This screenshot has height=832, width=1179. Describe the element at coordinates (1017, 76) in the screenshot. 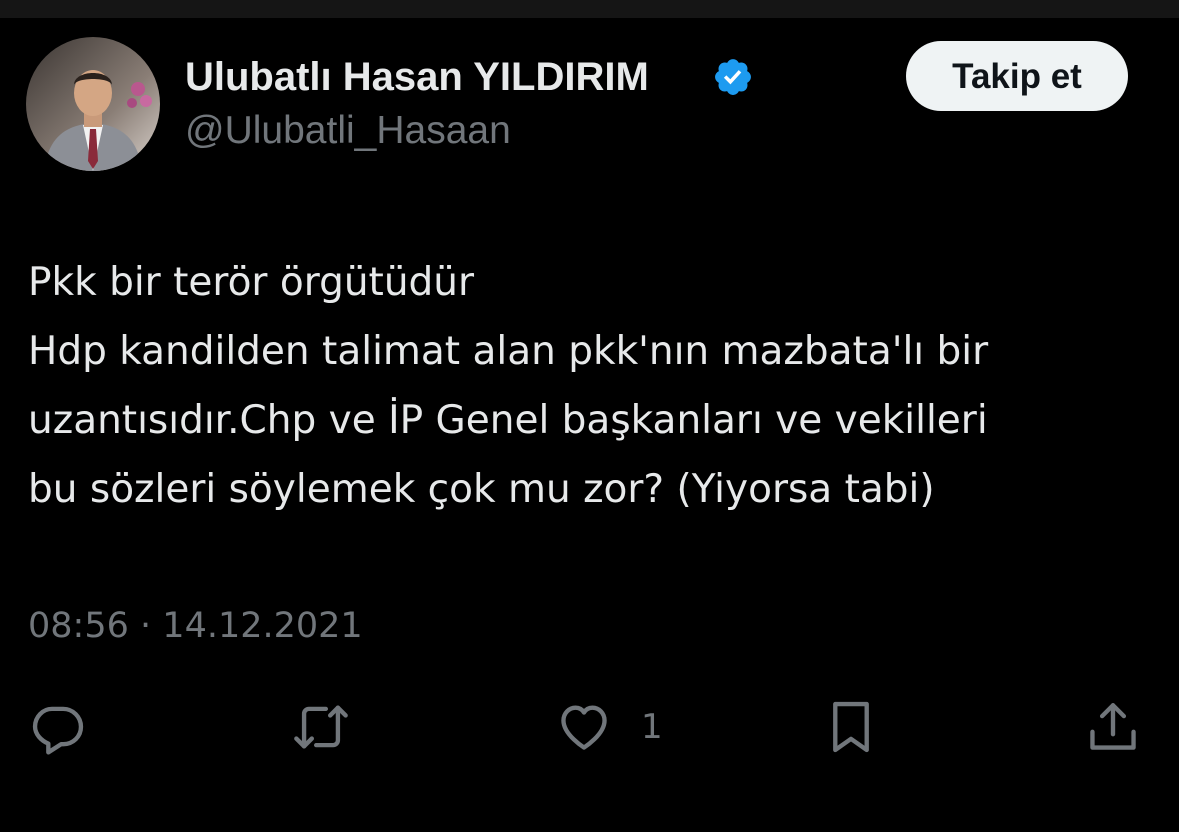

I see `follow-button: Takip et` at that location.